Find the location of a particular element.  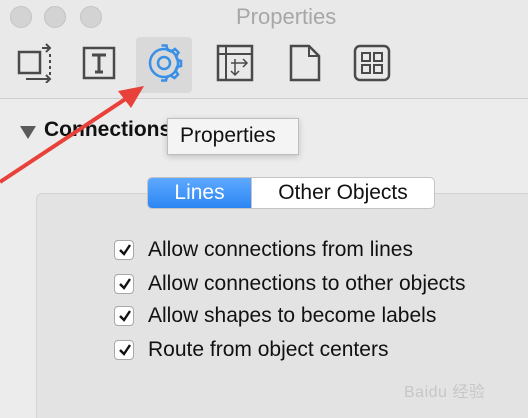

tool-properties is located at coordinates (164, 65).